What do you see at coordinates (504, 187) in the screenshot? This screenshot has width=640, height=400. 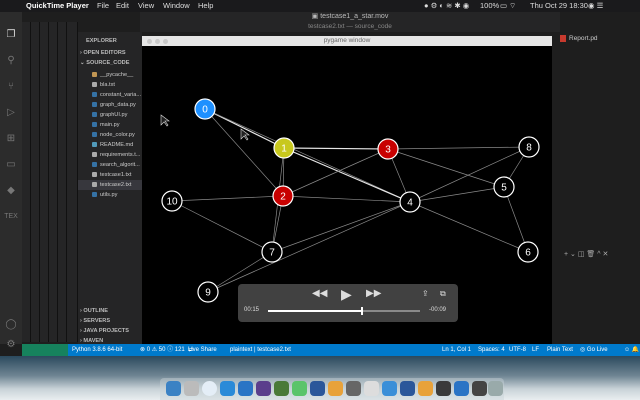 I see `graph-node: 5` at bounding box center [504, 187].